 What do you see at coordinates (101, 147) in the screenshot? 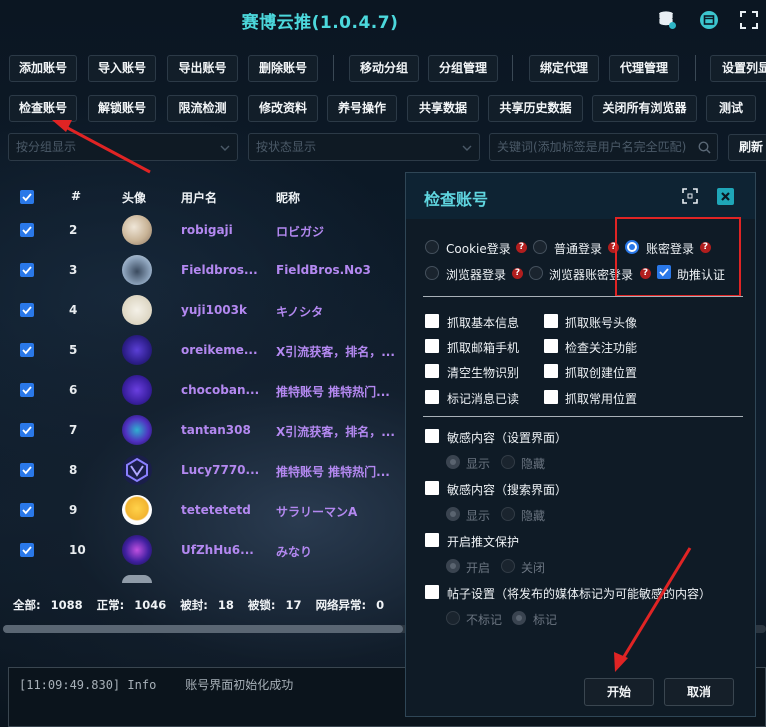
I see `arrow-to-check-account` at bounding box center [101, 147].